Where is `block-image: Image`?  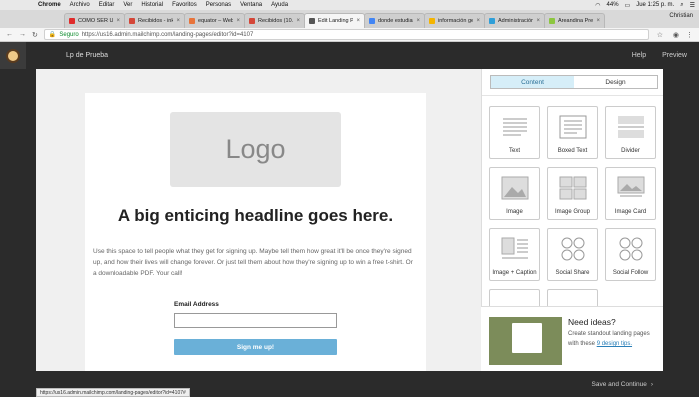 block-image: Image is located at coordinates (514, 193).